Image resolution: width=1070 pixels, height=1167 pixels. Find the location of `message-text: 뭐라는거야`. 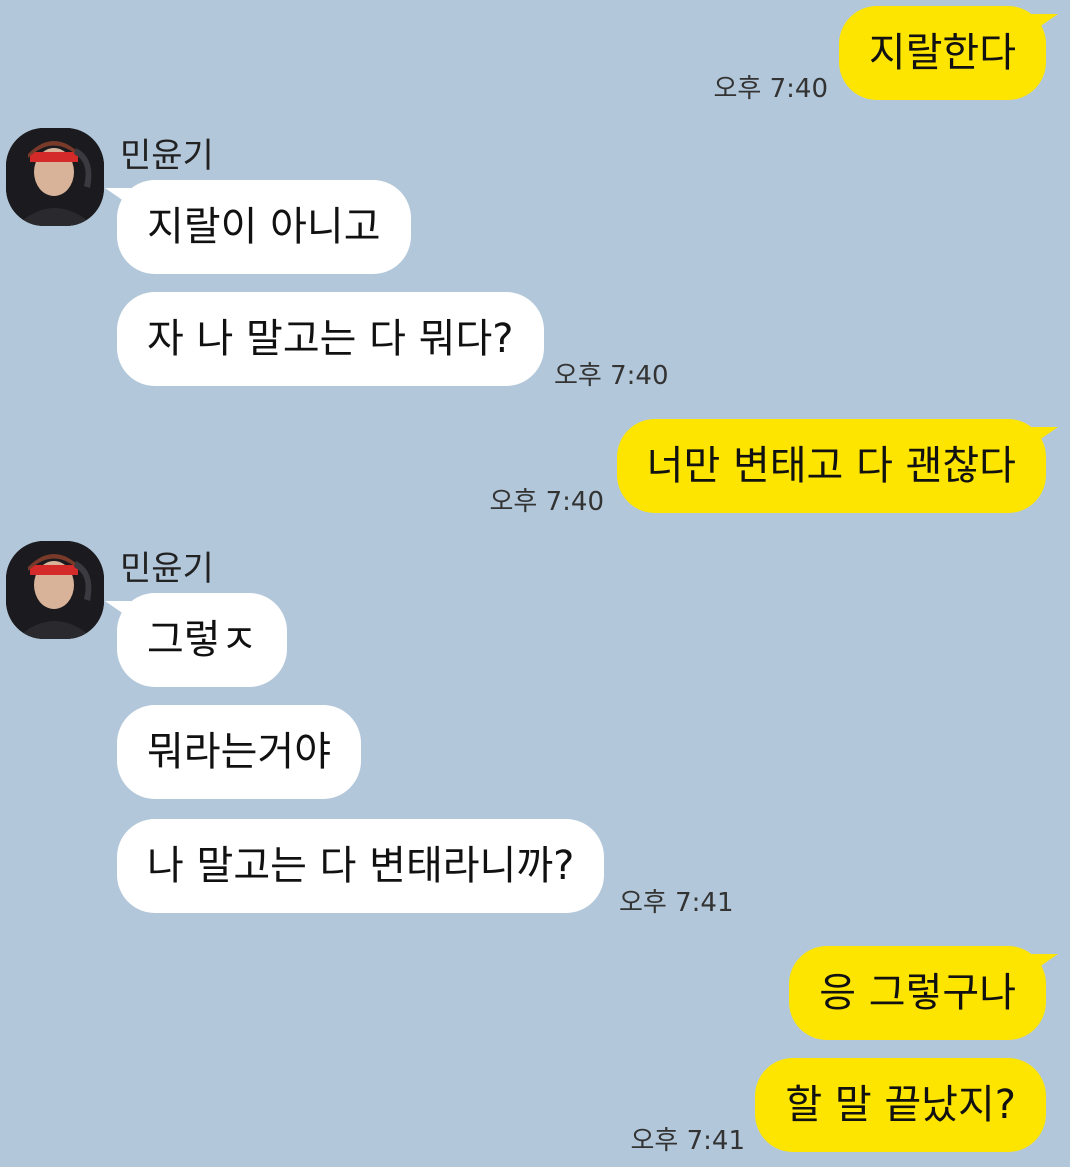

message-text: 뭐라는거야 is located at coordinates (239, 752).